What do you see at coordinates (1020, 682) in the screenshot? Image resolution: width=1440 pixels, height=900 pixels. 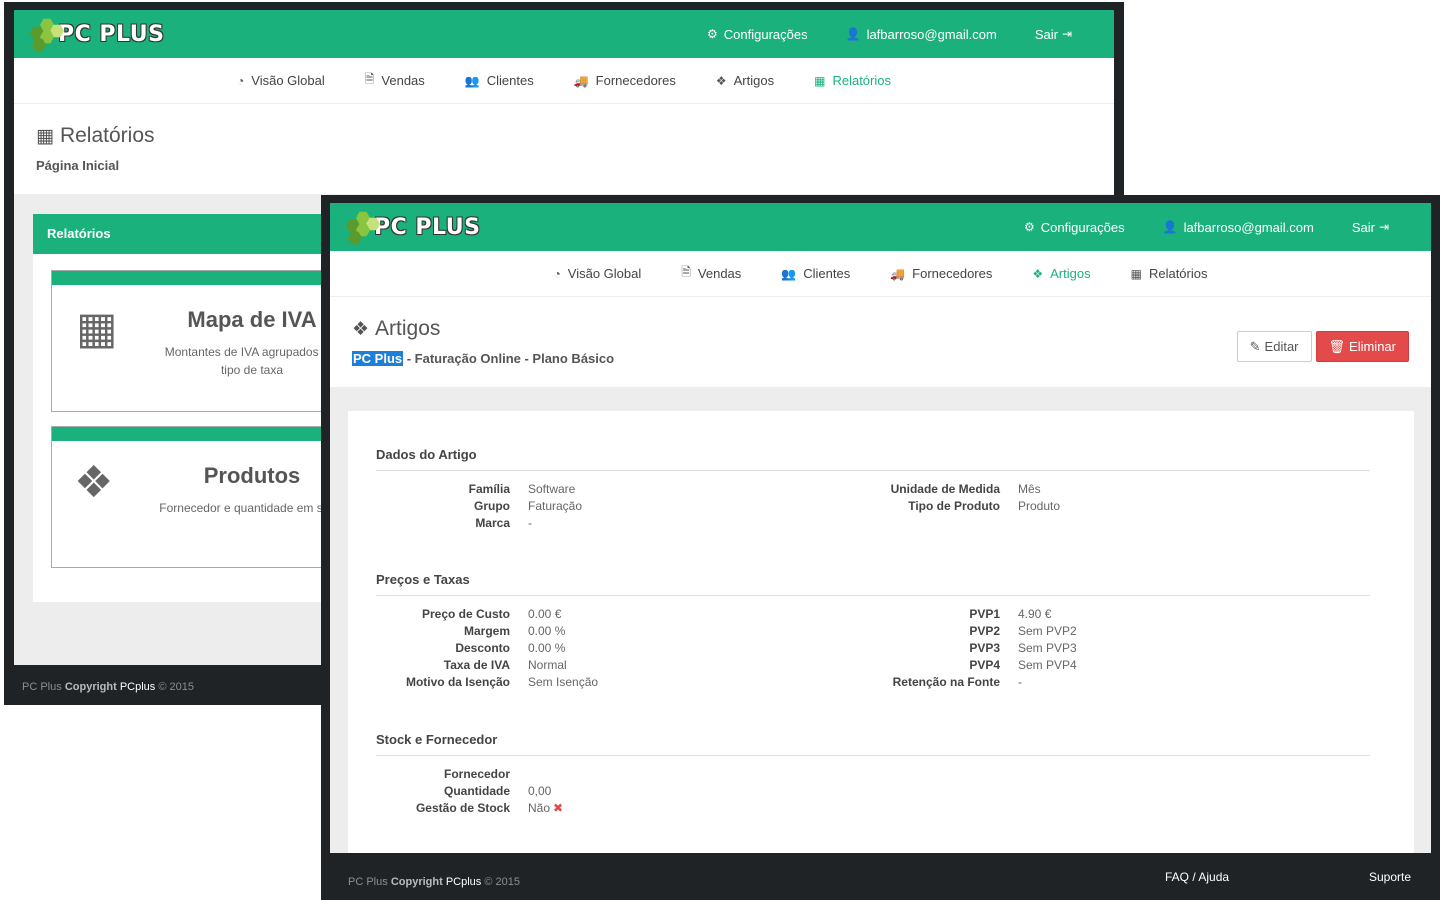 I see `field-value: -` at bounding box center [1020, 682].